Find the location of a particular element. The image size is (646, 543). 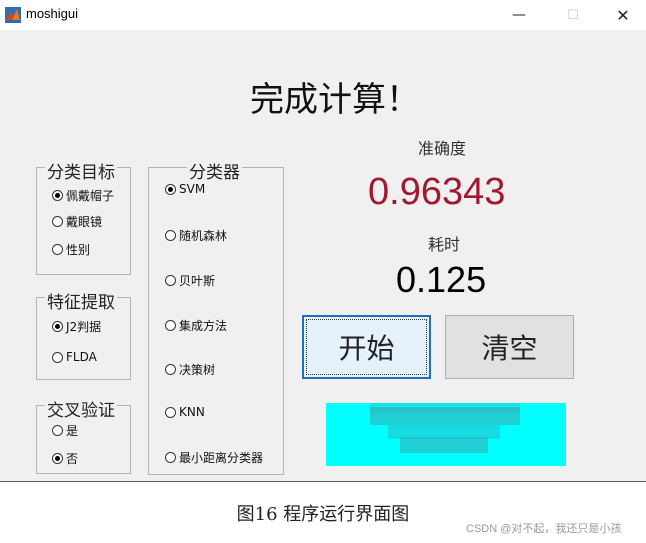

radio-svm: SVM is located at coordinates (185, 189).